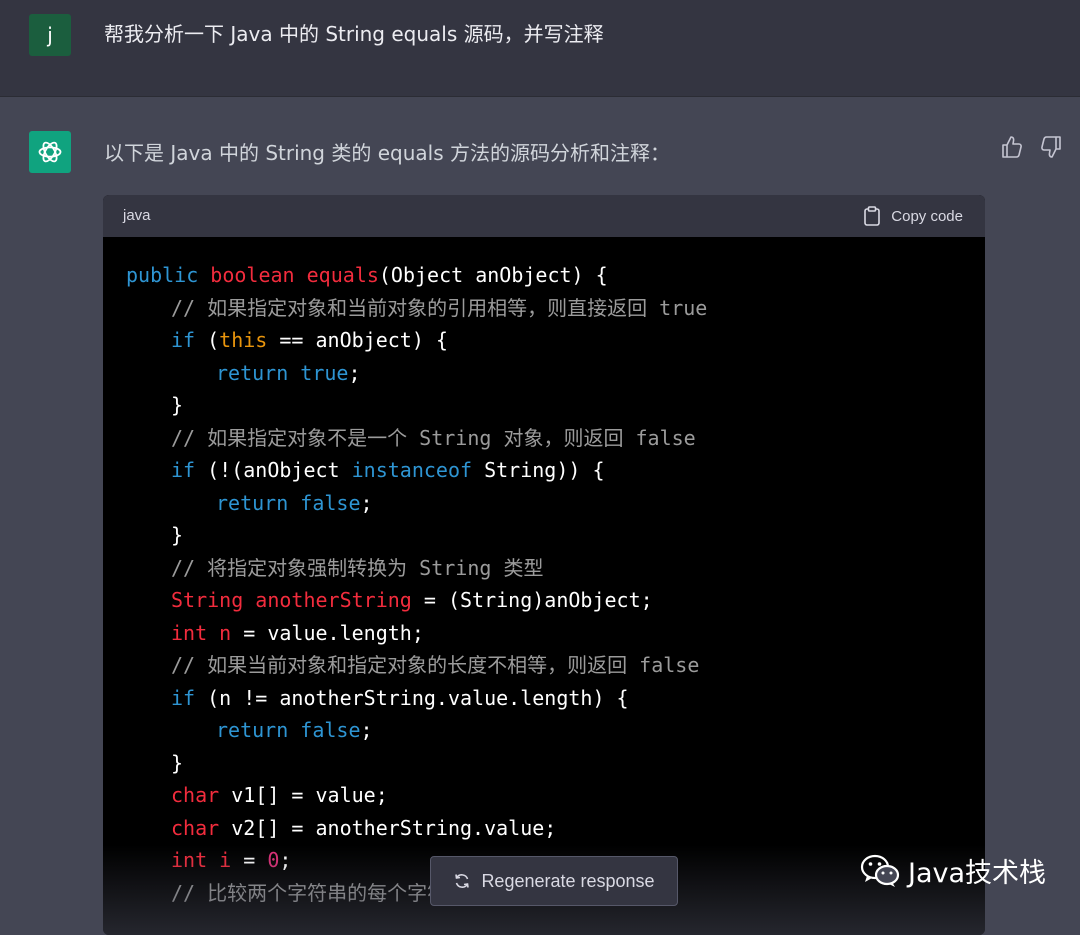 This screenshot has width=1080, height=935. I want to click on code-line: int n = value.length;, so click(544, 633).